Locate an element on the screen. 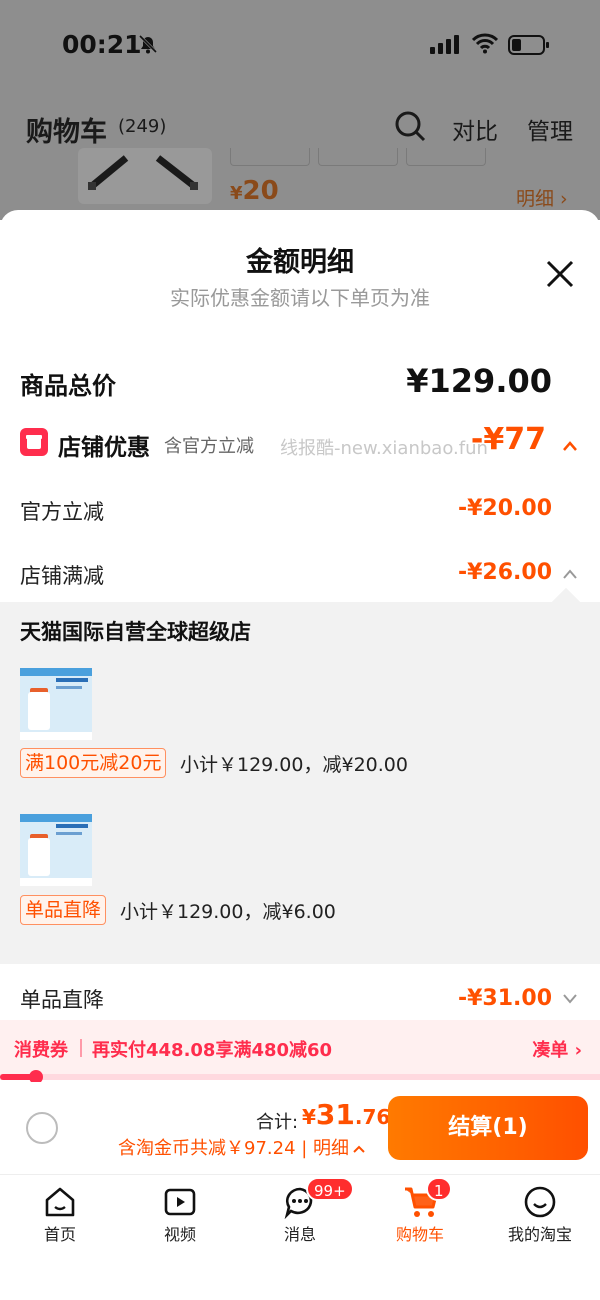  savings-detail-link: 含淘金币共减￥97.24 | 明细 is located at coordinates (242, 1147).